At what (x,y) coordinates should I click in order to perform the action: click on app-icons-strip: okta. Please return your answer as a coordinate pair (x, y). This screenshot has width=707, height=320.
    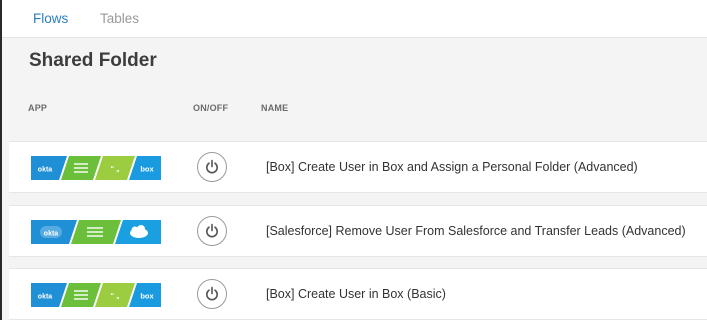
    Looking at the image, I should click on (96, 232).